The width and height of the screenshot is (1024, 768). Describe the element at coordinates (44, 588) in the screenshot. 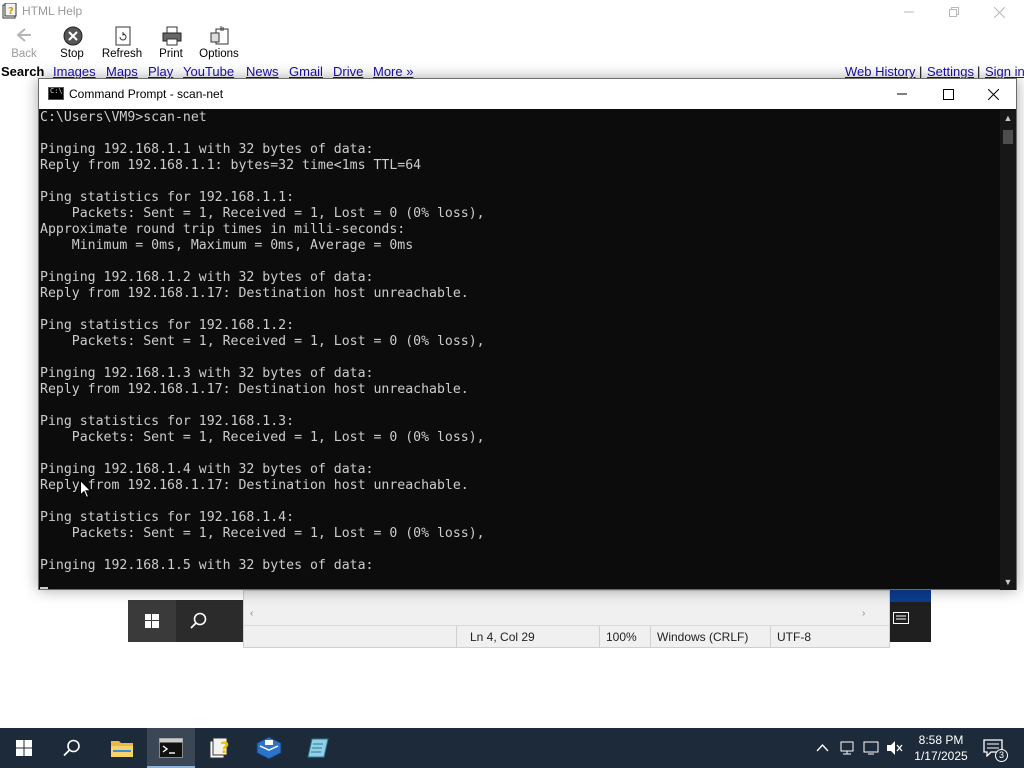

I see `text-cursor` at that location.